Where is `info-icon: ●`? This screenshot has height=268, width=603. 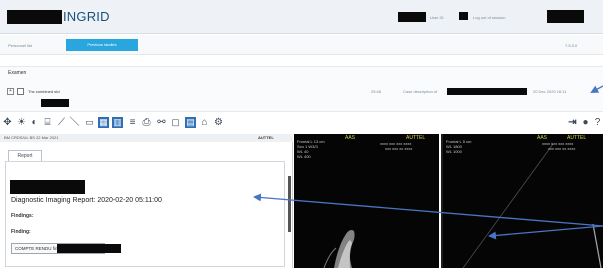
info-icon: ● is located at coordinates (585, 122).